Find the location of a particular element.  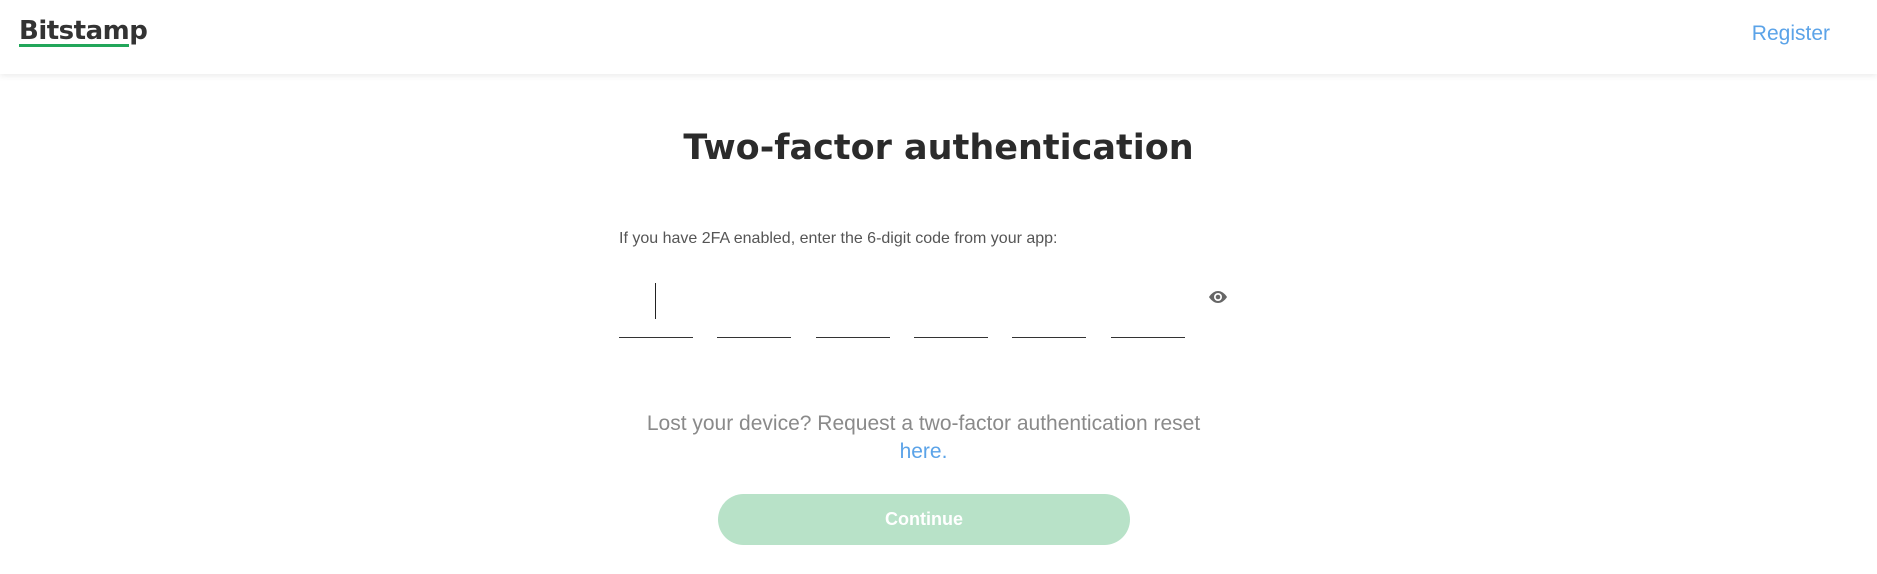

bitstamp-logo: Bitstamp is located at coordinates (83, 31).